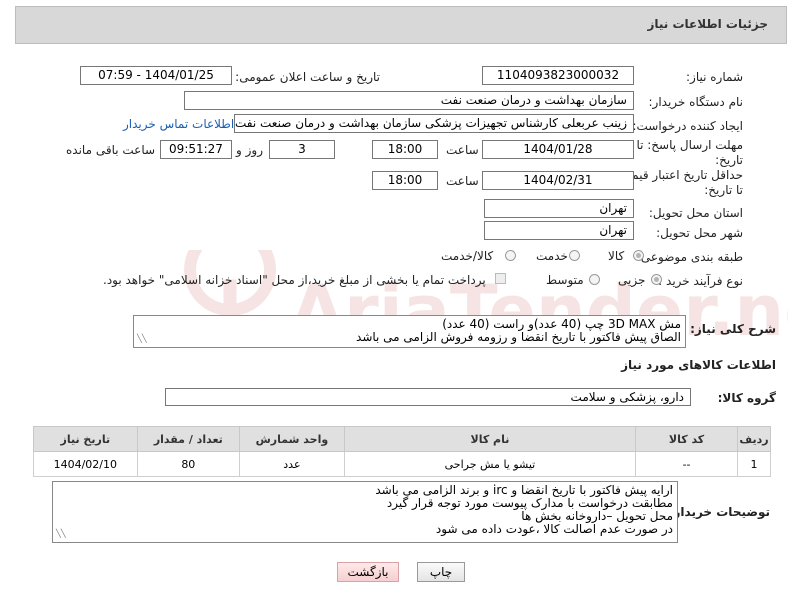  Describe the element at coordinates (156, 75) in the screenshot. I see `announce-field: 1404/01/25 - 07:59` at that location.